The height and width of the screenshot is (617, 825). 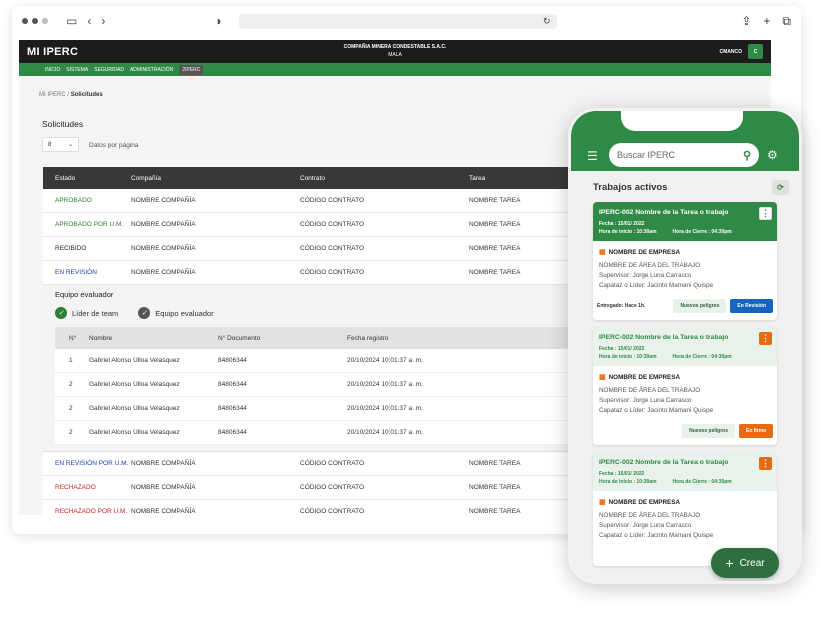 I want to click on status-label: EN REVISIÓN POR U.M., so click(x=92, y=463).